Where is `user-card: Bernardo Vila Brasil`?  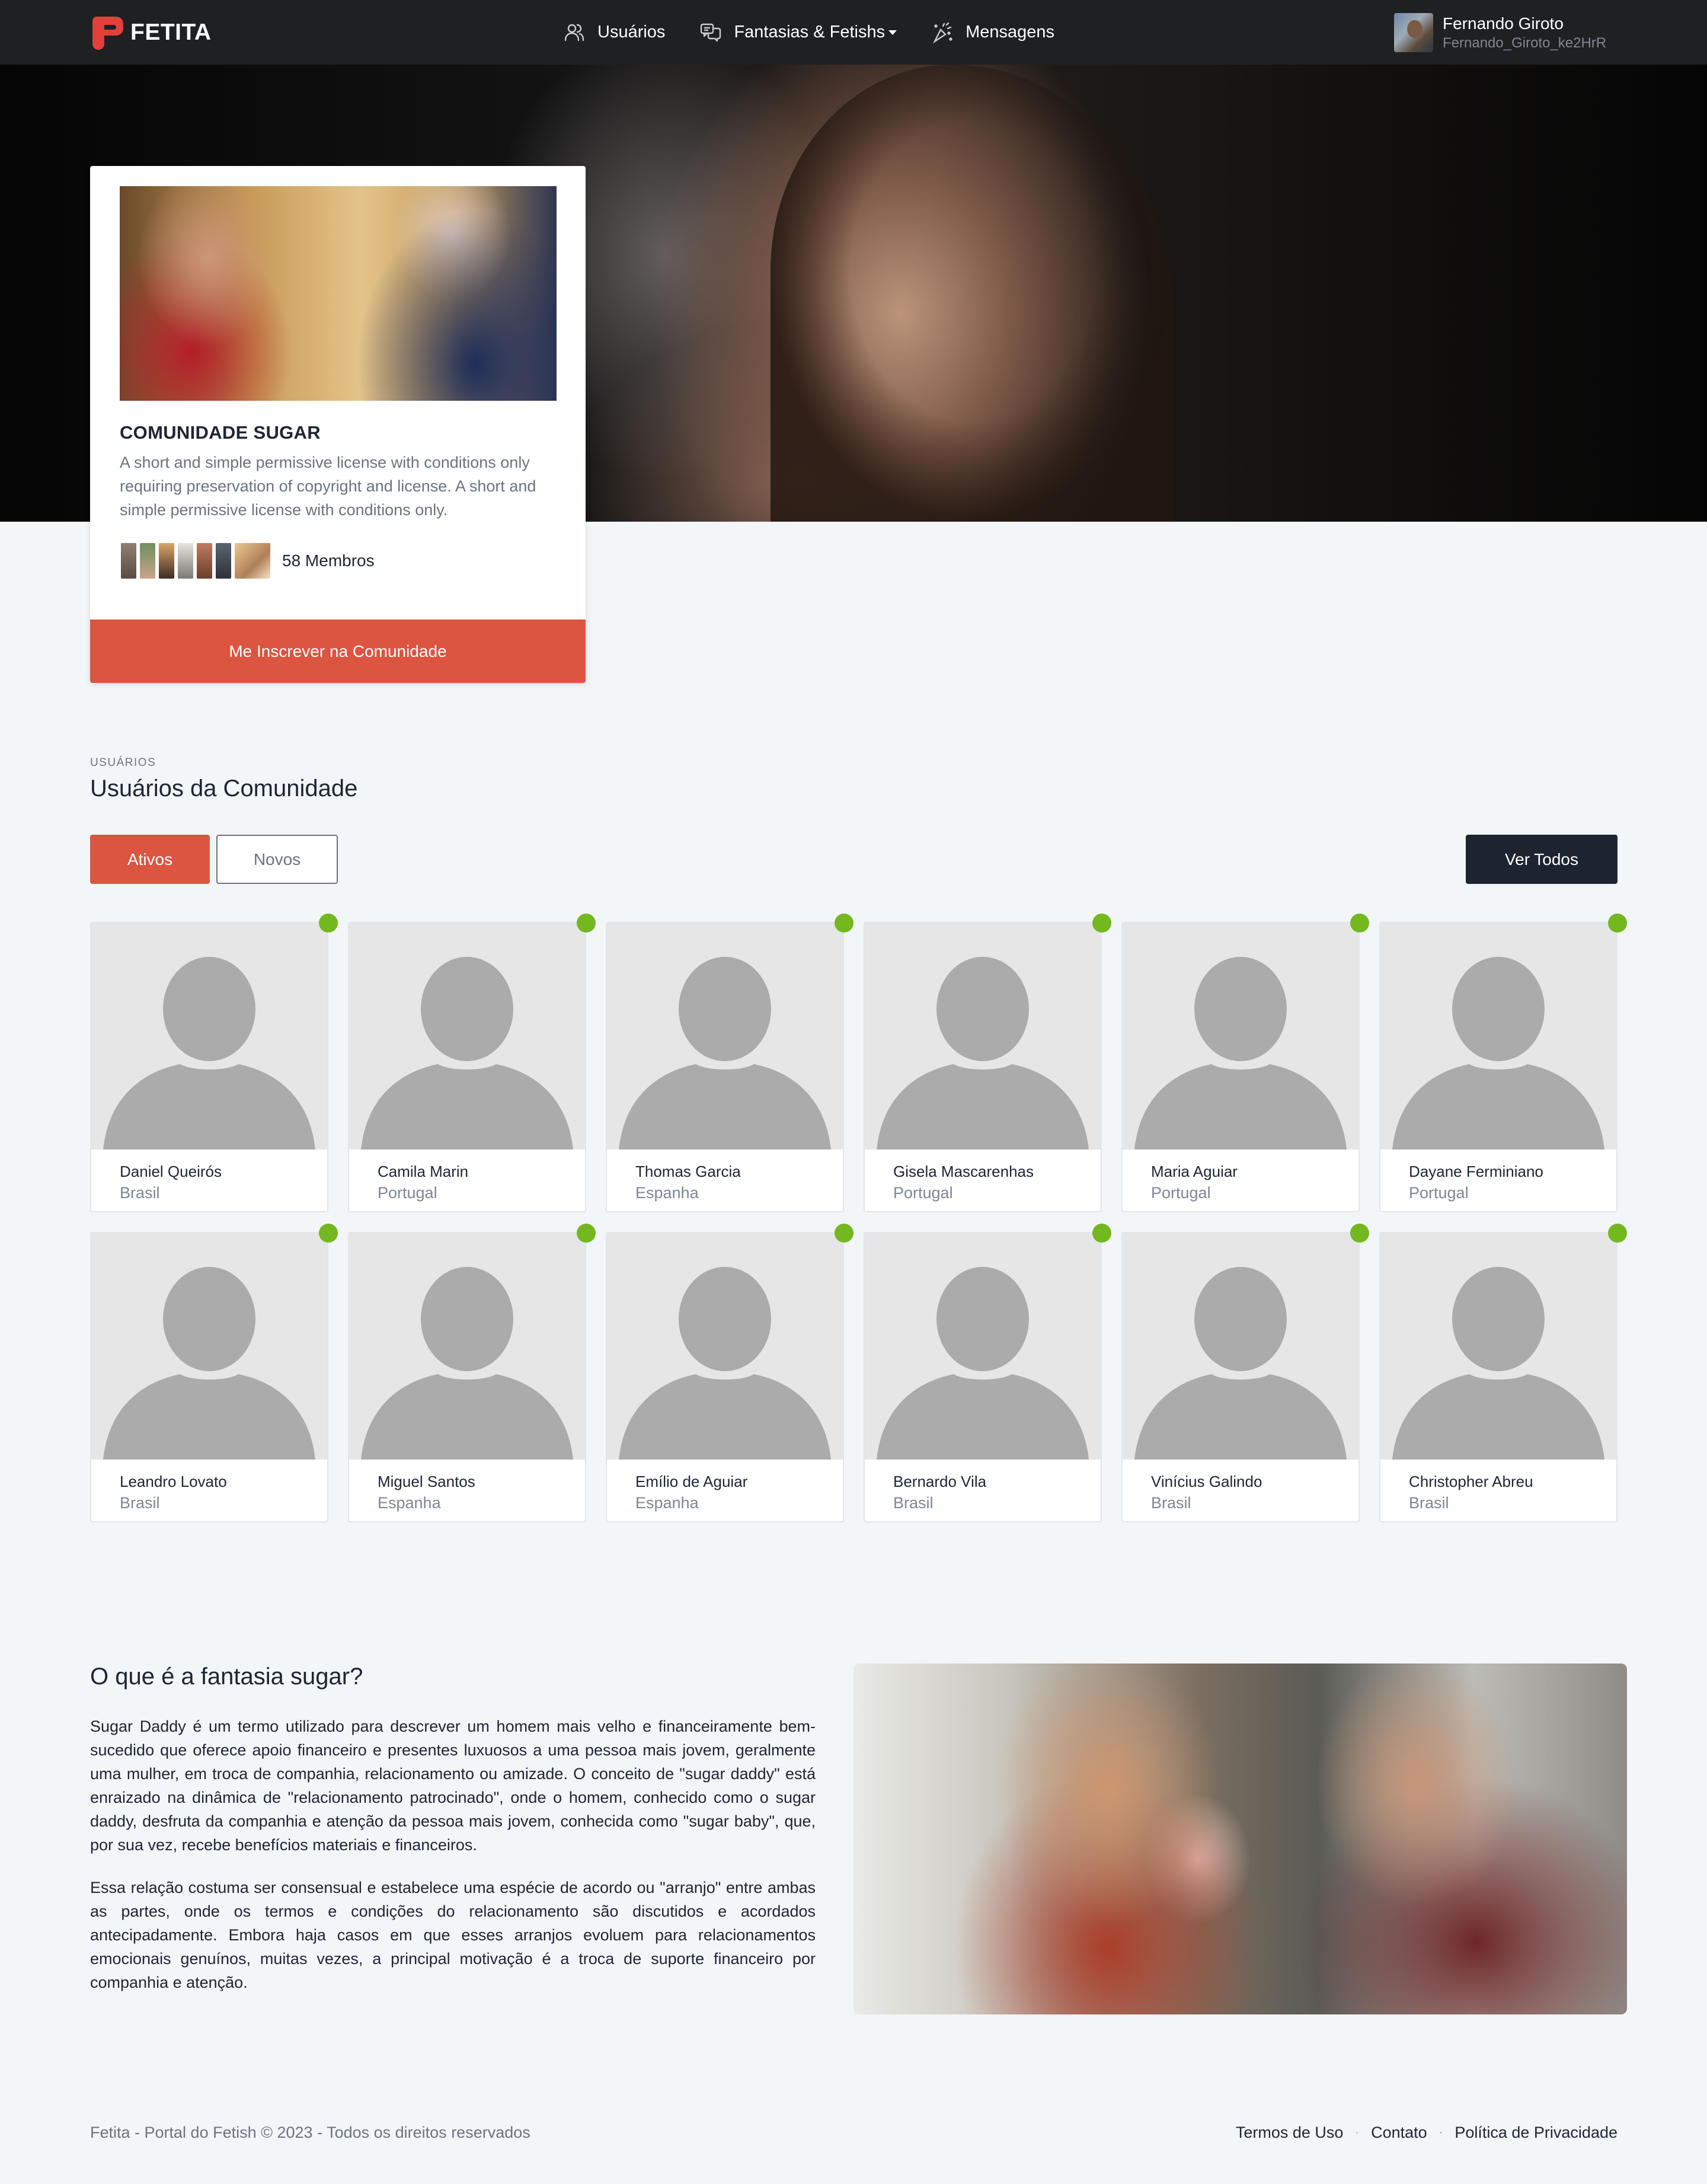 user-card: Bernardo Vila Brasil is located at coordinates (987, 1373).